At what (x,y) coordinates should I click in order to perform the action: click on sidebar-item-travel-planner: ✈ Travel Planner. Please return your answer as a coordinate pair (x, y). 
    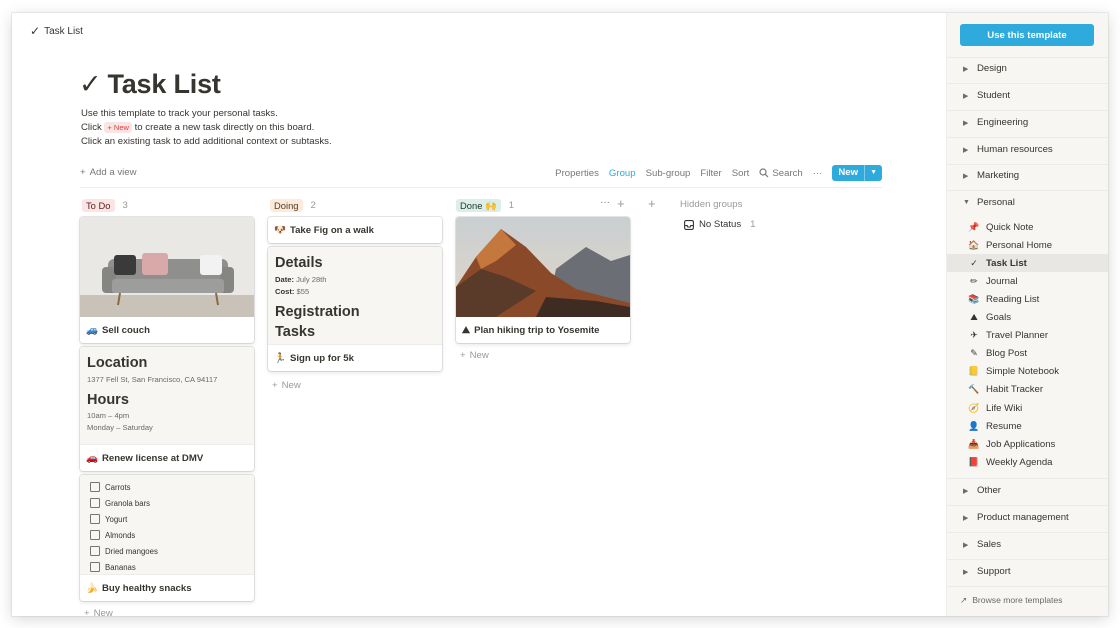
    Looking at the image, I should click on (1027, 336).